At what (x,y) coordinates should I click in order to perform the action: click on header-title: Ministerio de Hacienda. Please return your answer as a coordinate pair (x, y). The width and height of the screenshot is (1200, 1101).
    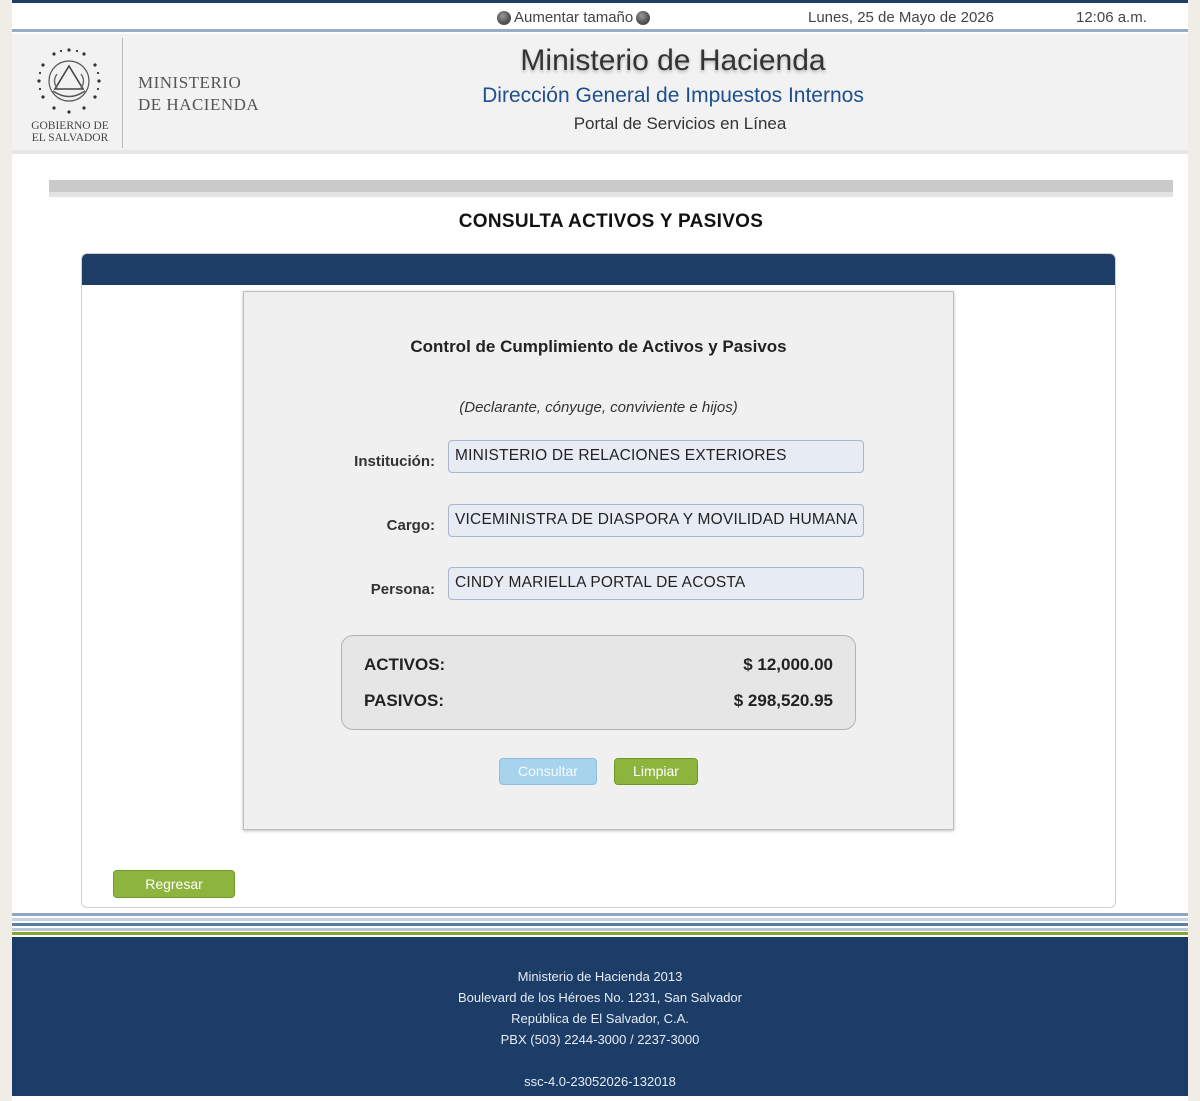
    Looking at the image, I should click on (673, 60).